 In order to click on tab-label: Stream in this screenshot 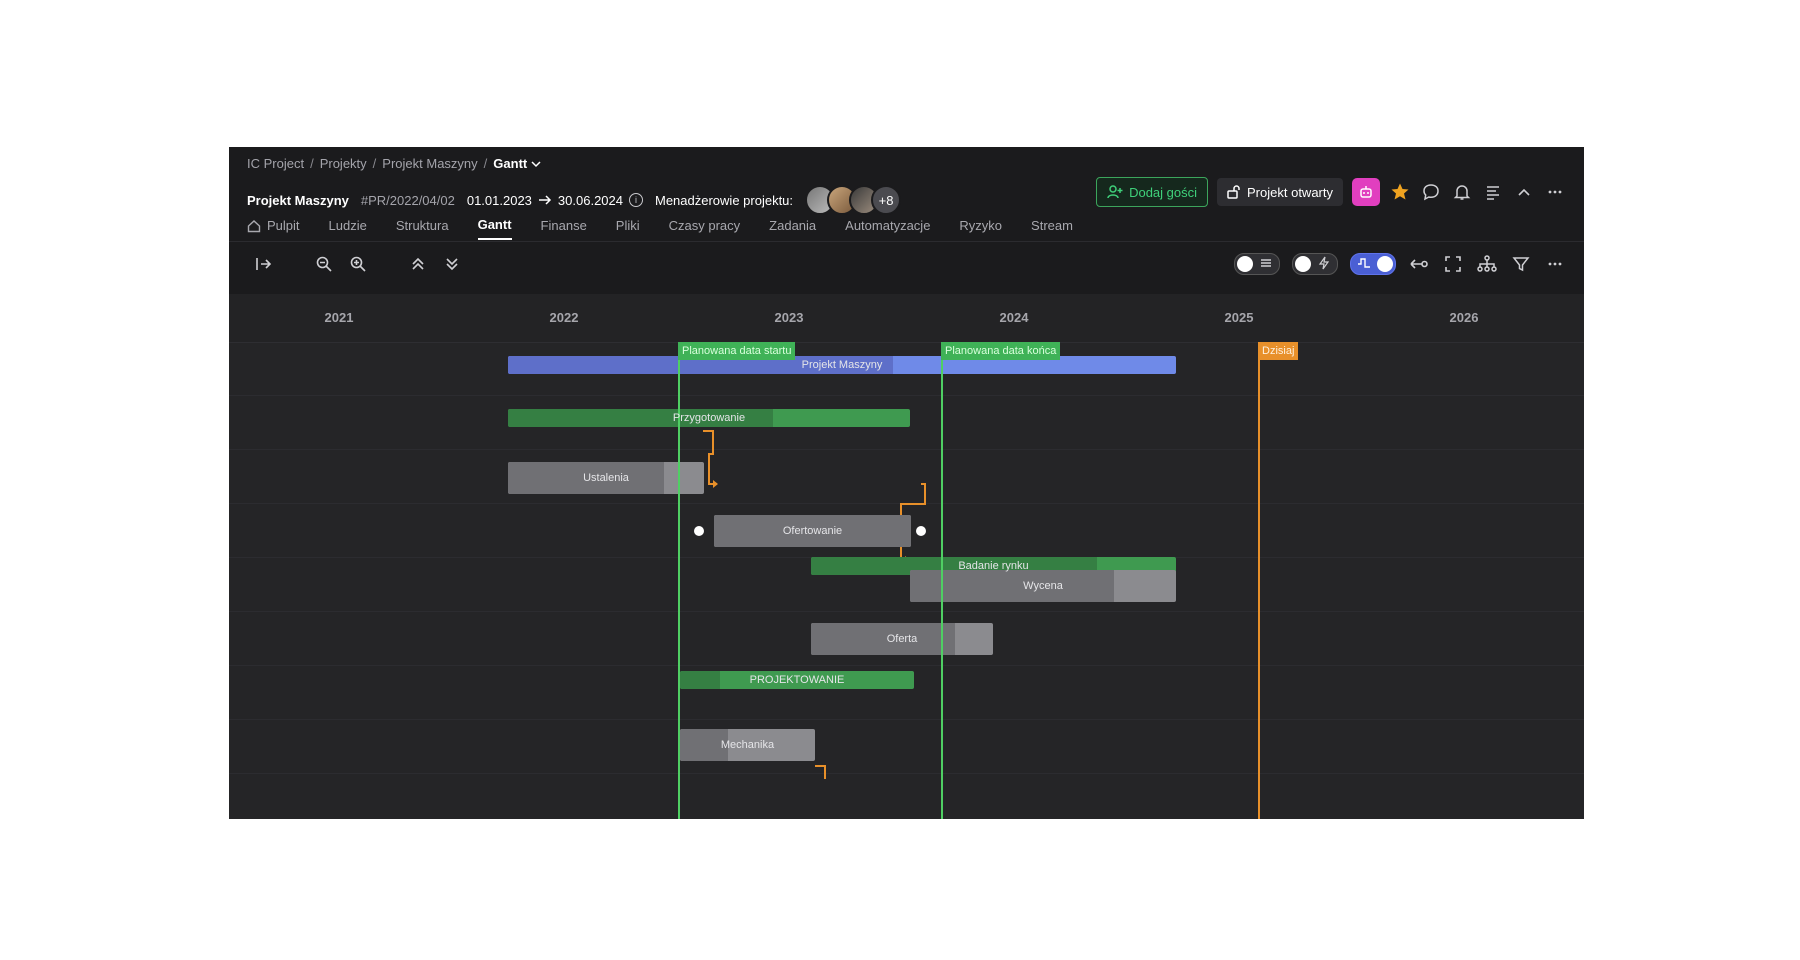, I will do `click(1052, 225)`.